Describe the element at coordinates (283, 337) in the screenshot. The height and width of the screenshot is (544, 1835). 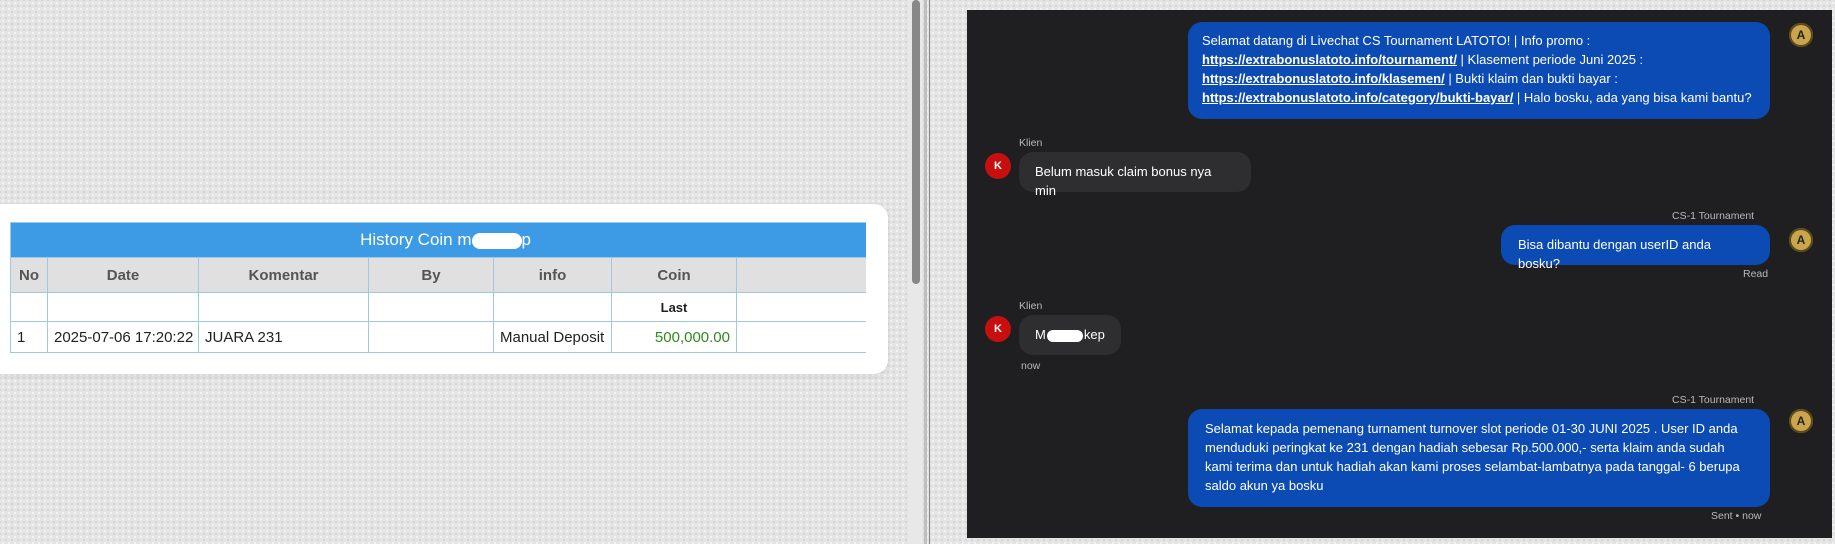
I see `cell-komentar: JUARA 231` at that location.